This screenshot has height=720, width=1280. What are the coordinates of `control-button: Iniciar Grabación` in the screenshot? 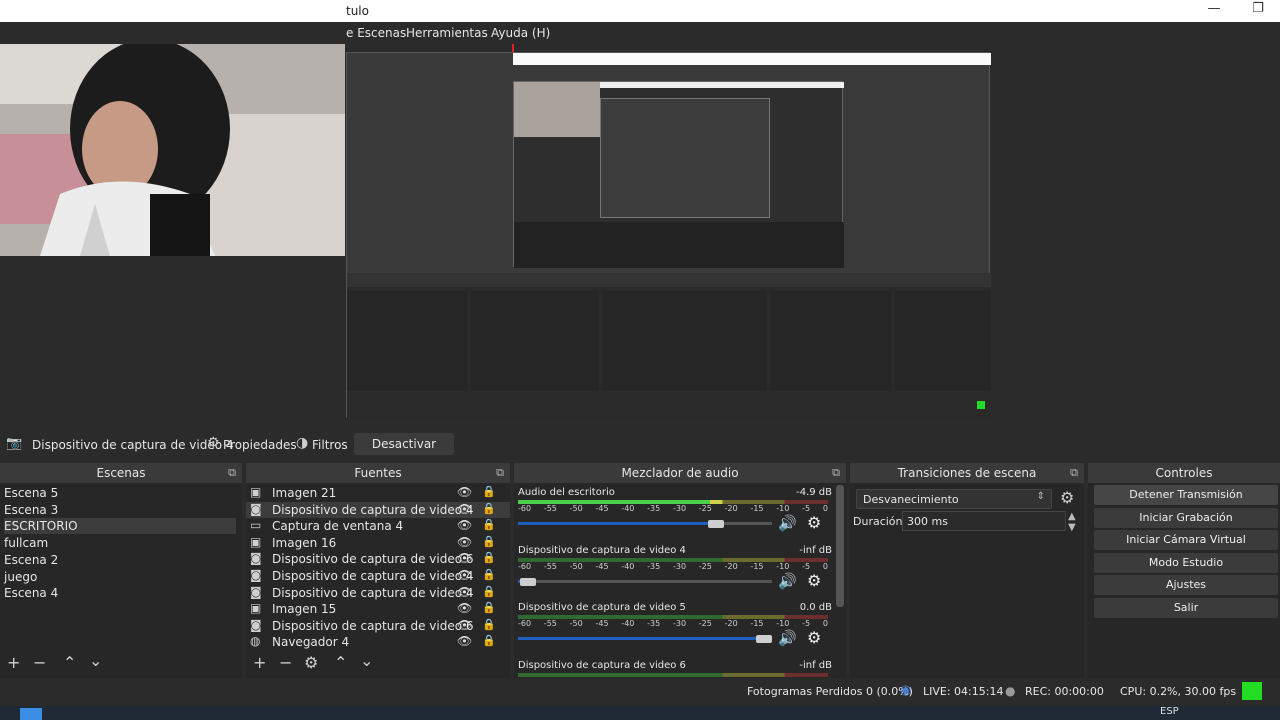 It's located at (1186, 517).